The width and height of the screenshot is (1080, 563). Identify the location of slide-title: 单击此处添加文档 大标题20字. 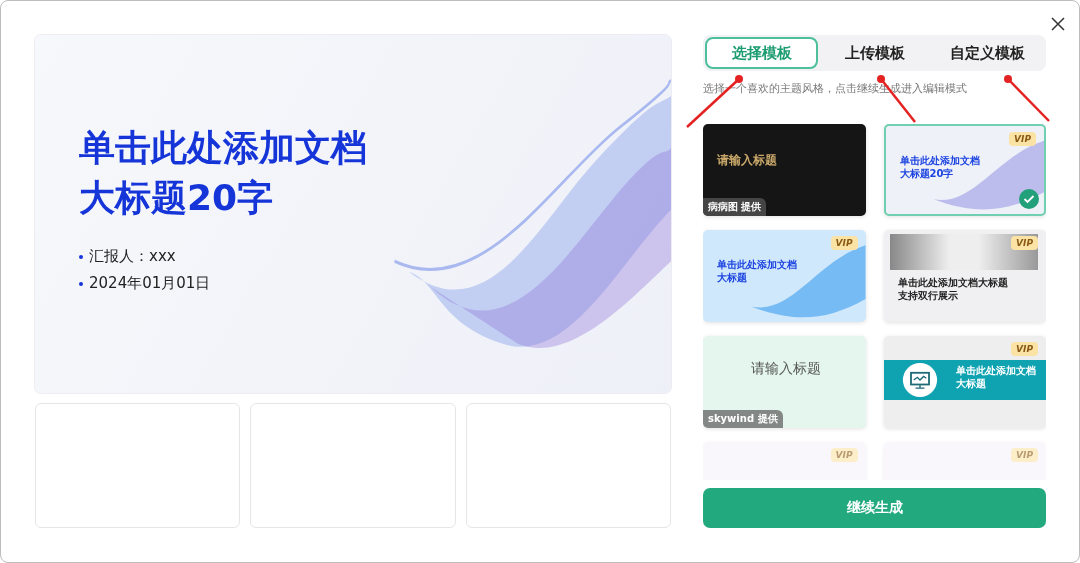
(223, 173).